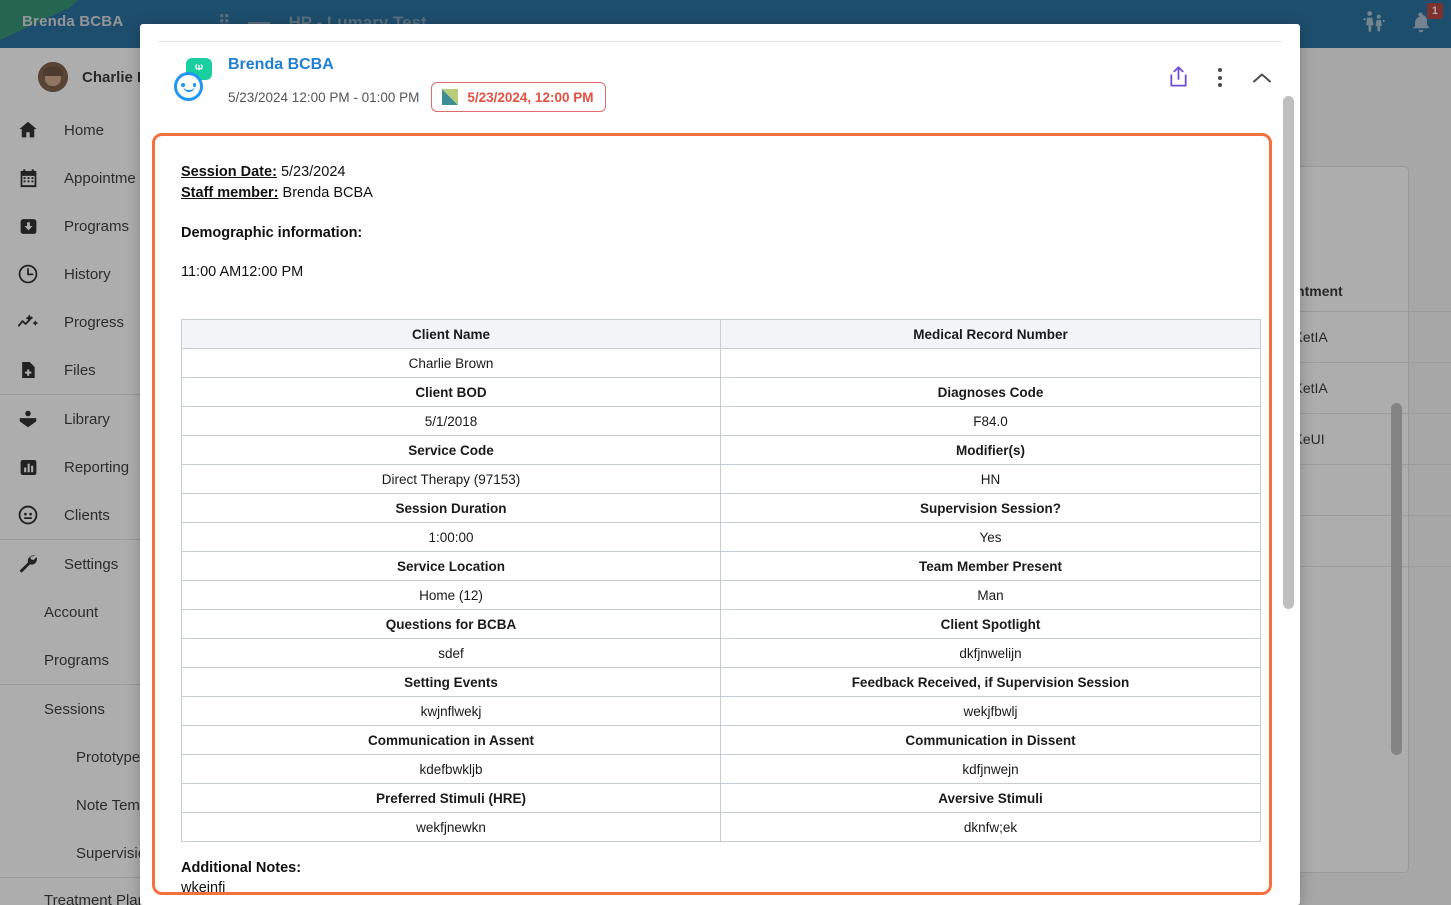  Describe the element at coordinates (451, 392) in the screenshot. I see `table-cell-label: Client BOD` at that location.